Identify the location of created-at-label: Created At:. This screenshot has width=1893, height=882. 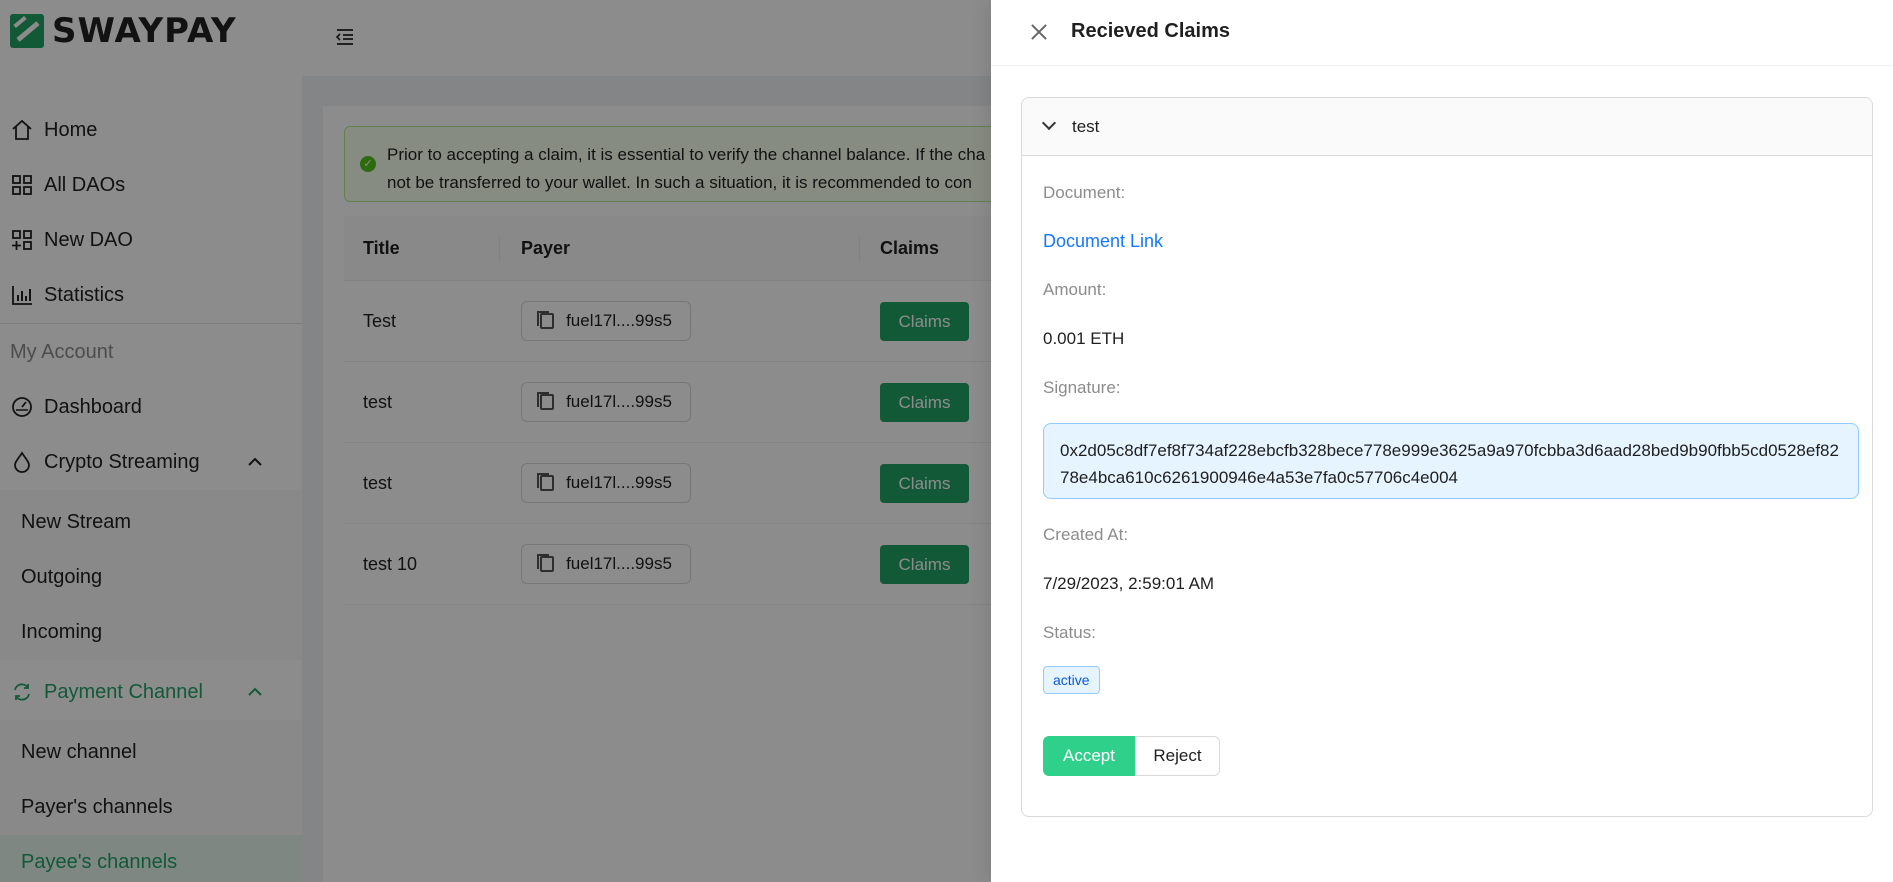
(1086, 534).